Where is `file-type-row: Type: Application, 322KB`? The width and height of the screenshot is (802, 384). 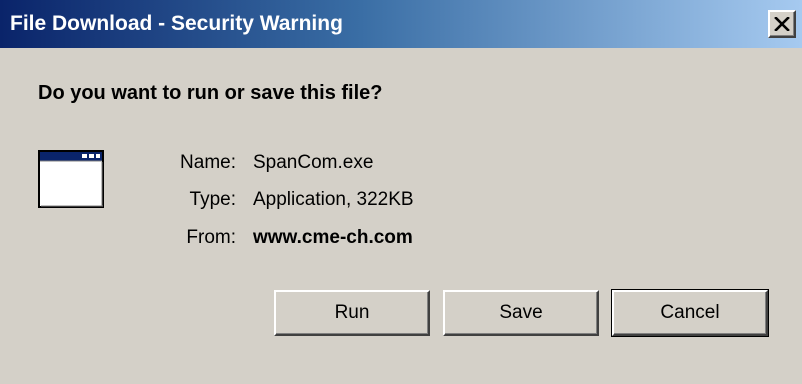
file-type-row: Type: Application, 322KB is located at coordinates (401, 200).